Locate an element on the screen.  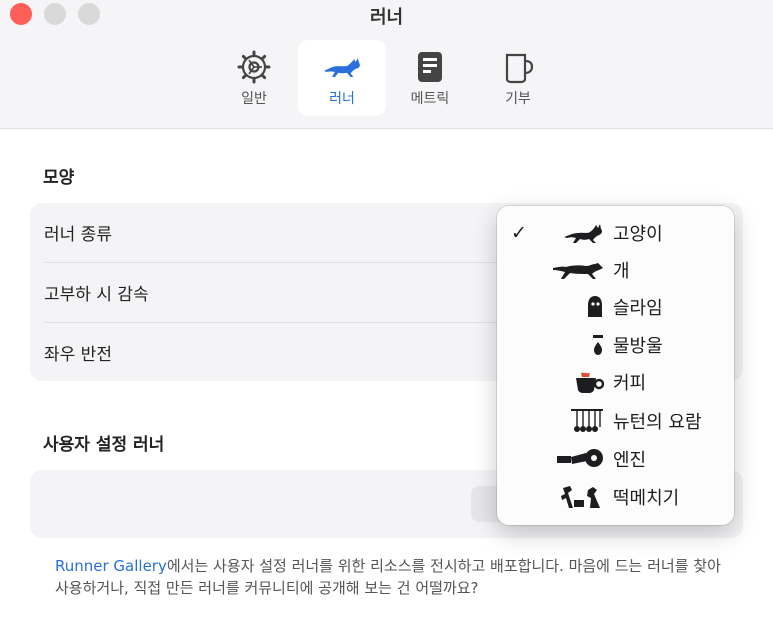
droplet-icon is located at coordinates (598, 345).